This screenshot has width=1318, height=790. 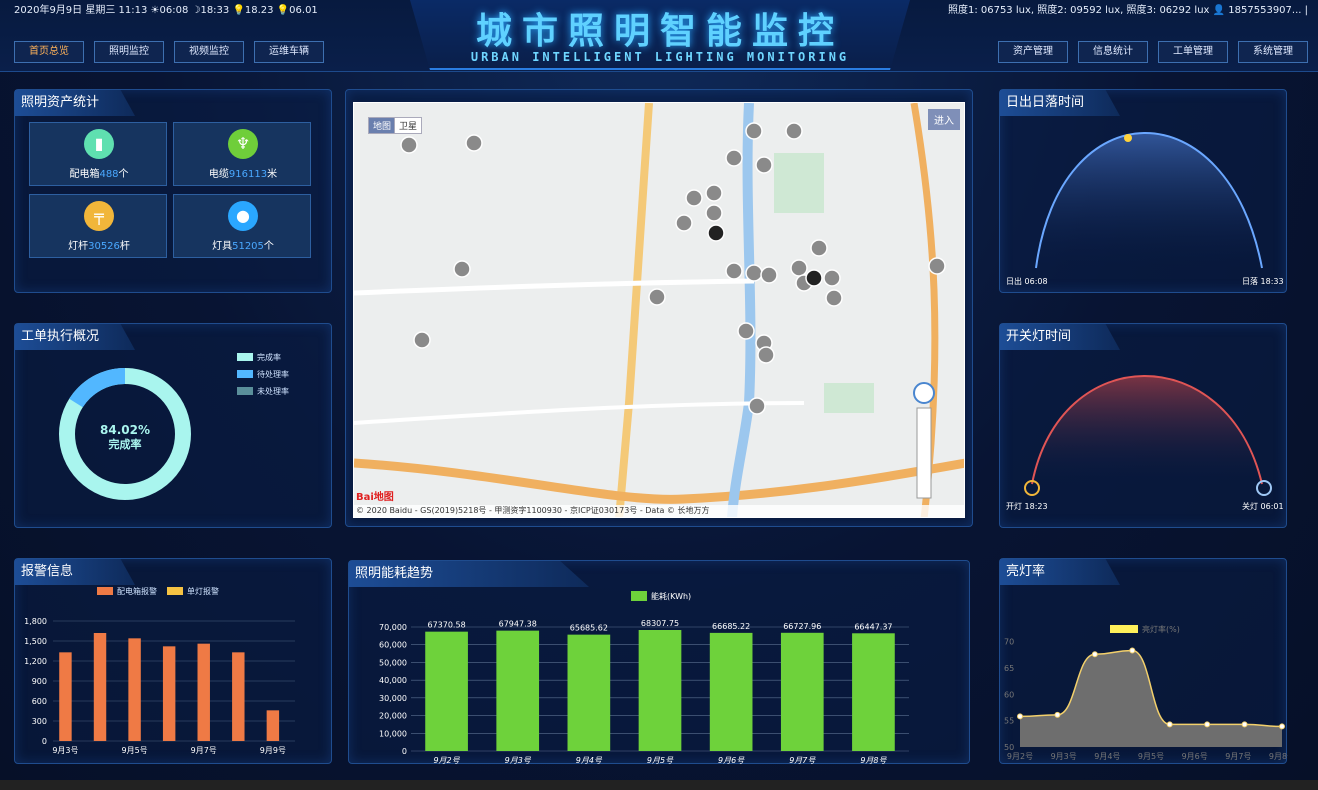 What do you see at coordinates (84, 174) in the screenshot?
I see `asset-label: 配电箱` at bounding box center [84, 174].